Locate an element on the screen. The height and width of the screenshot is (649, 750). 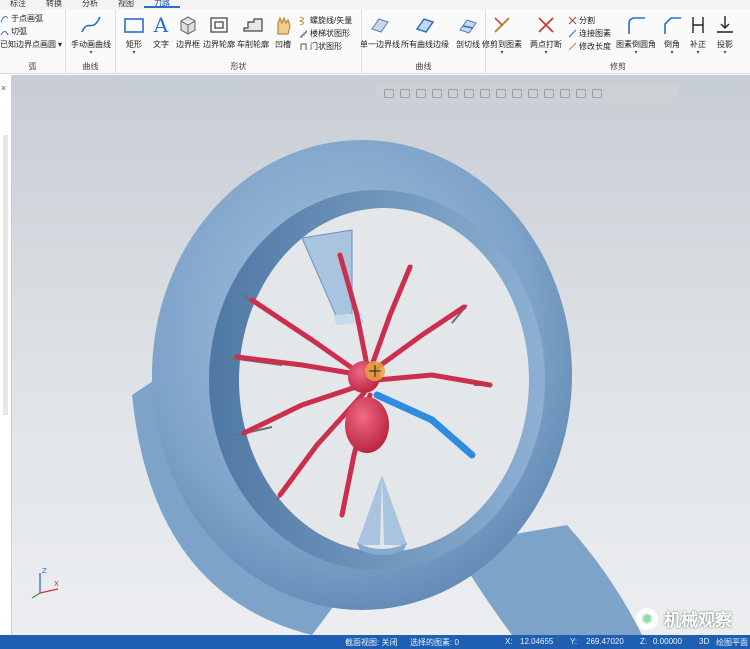
door-icon is located at coordinates (303, 46).